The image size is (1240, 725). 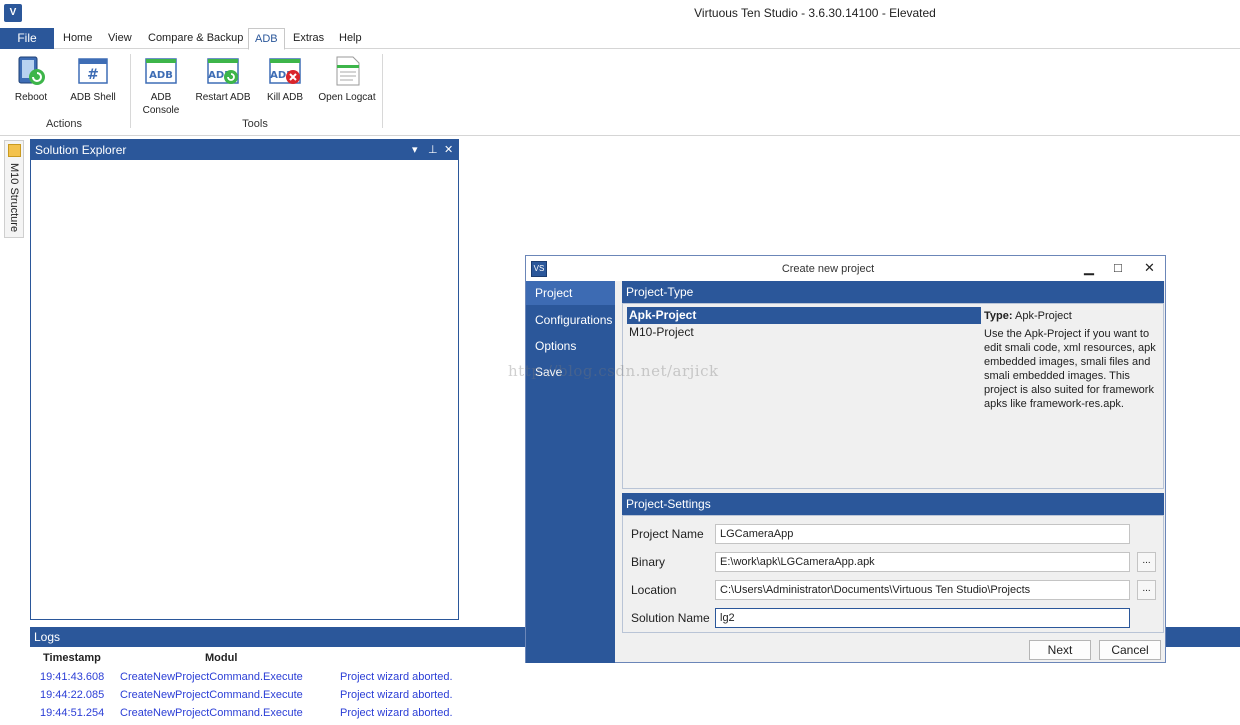 I want to click on type-value: Apk-Project, so click(x=1043, y=316).